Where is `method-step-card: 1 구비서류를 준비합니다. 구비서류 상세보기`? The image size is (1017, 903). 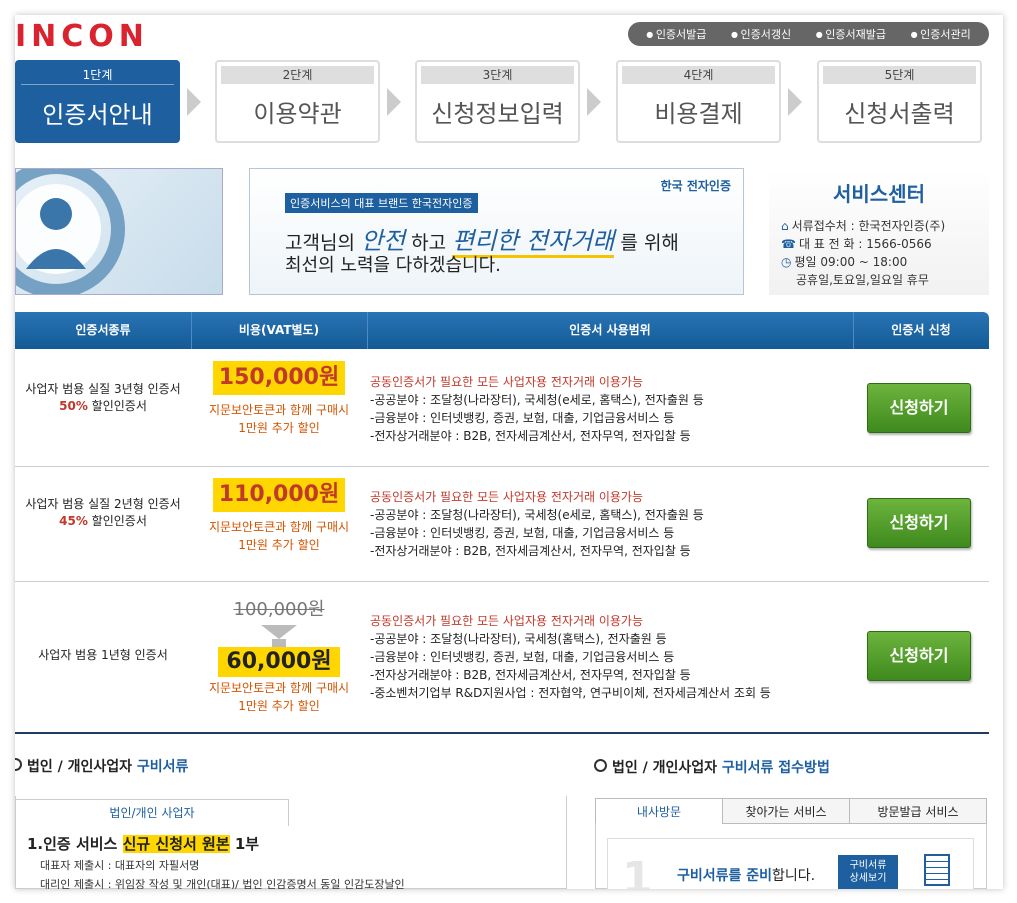 method-step-card: 1 구비서류를 준비합니다. 구비서류 상세보기 is located at coordinates (790, 863).